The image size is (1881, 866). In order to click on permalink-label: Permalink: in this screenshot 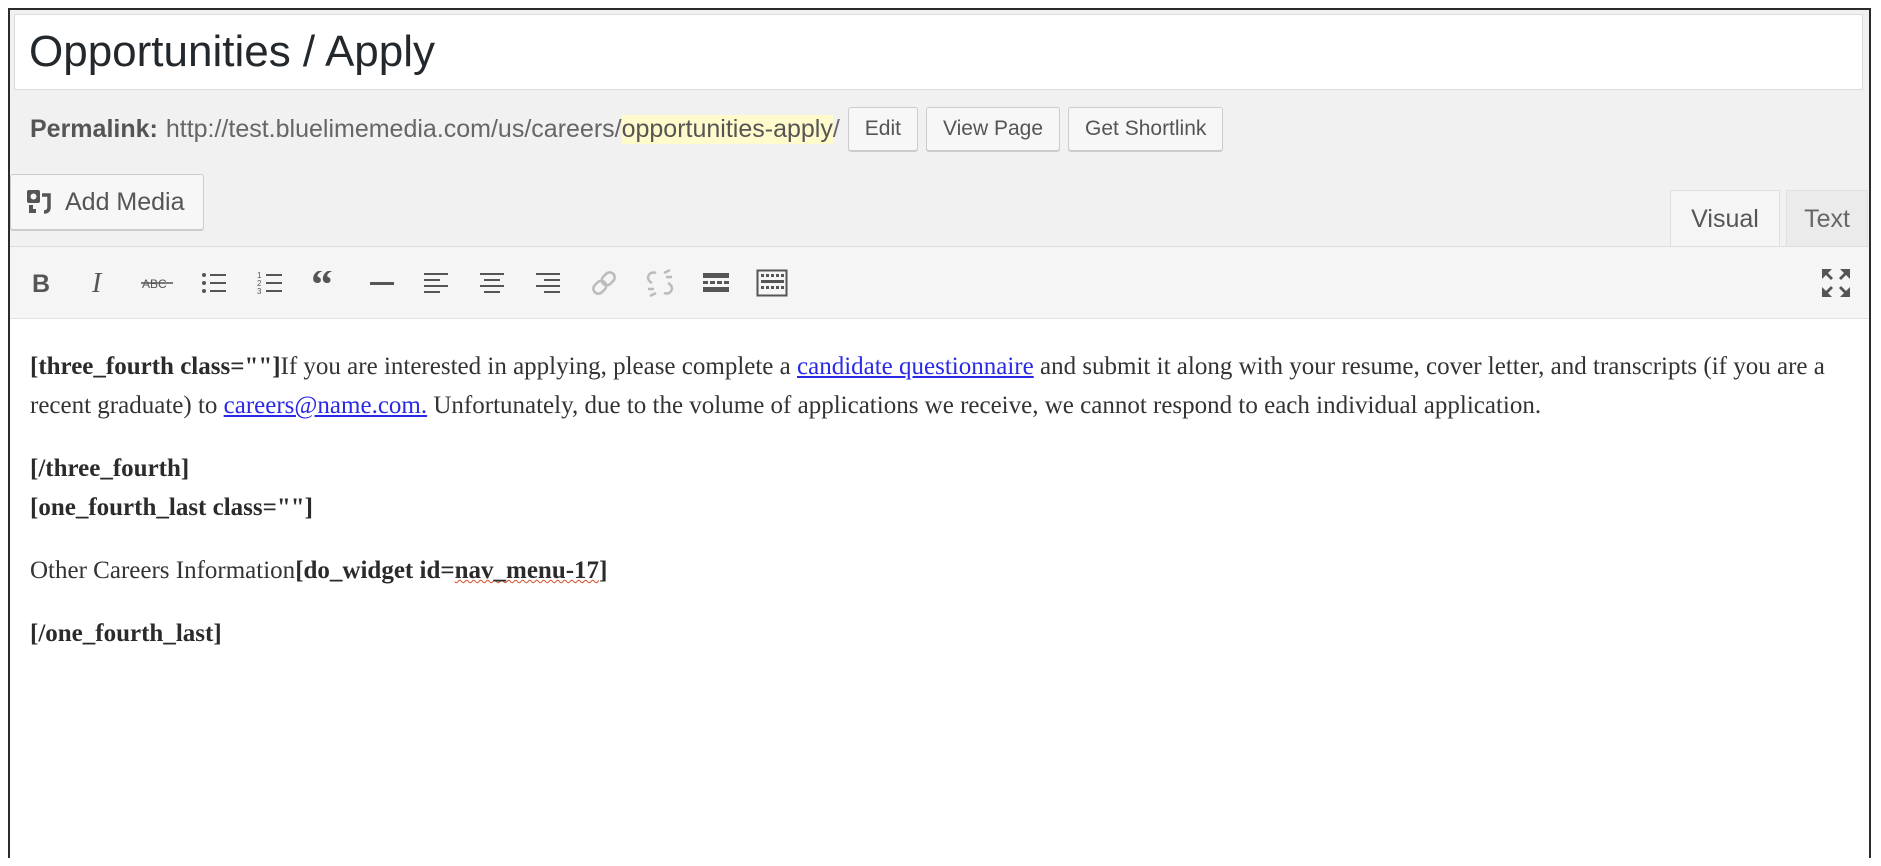, I will do `click(94, 128)`.